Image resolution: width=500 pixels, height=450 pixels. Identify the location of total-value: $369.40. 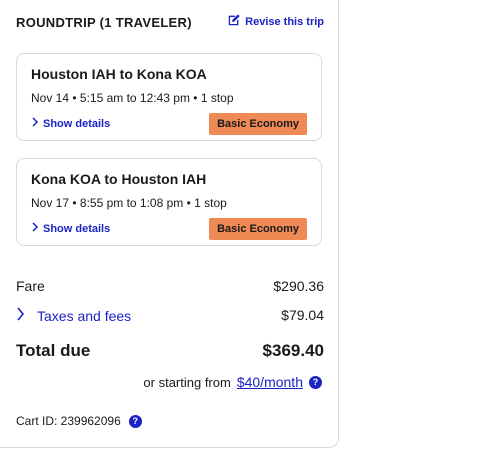
(293, 350).